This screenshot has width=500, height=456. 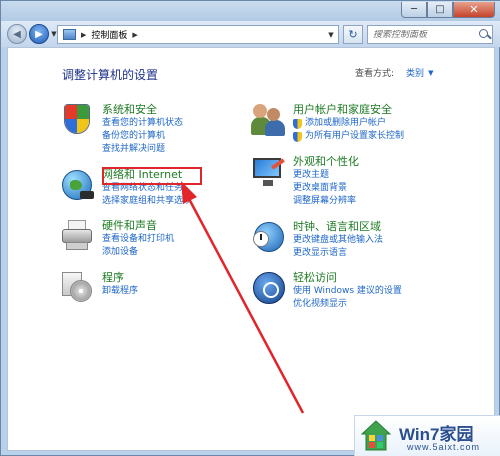 What do you see at coordinates (78, 288) in the screenshot?
I see `programs-disc-icon` at bounding box center [78, 288].